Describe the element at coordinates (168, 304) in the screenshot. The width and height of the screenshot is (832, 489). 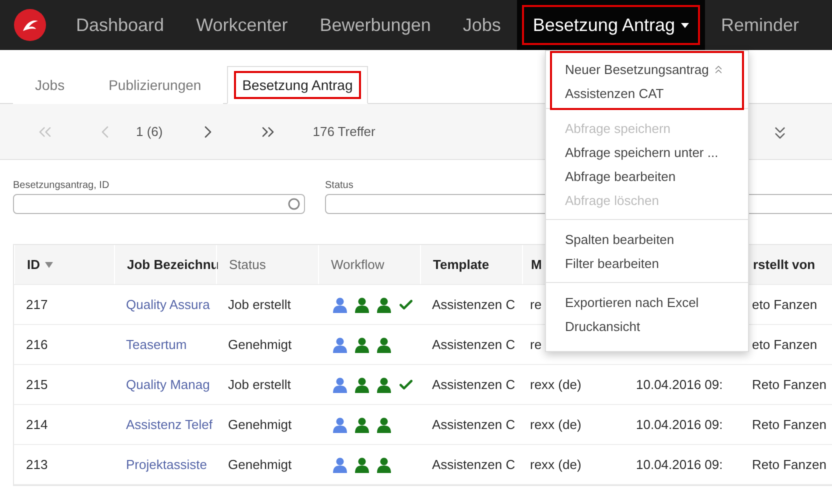
I see `job-link: Quality Assura` at that location.